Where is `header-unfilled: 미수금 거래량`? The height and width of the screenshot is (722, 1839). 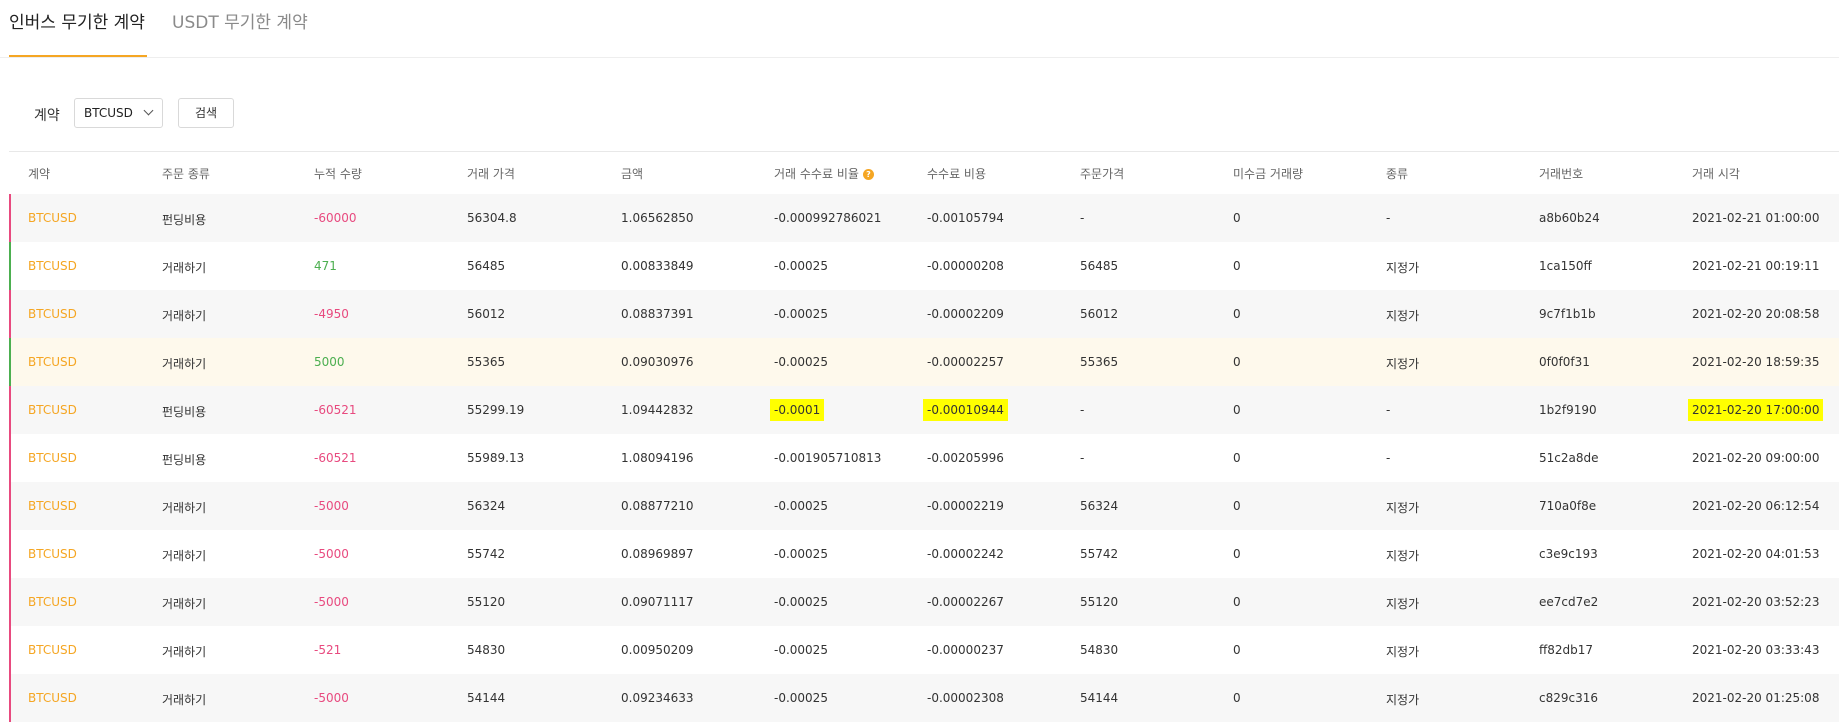
header-unfilled: 미수금 거래량 is located at coordinates (1268, 174).